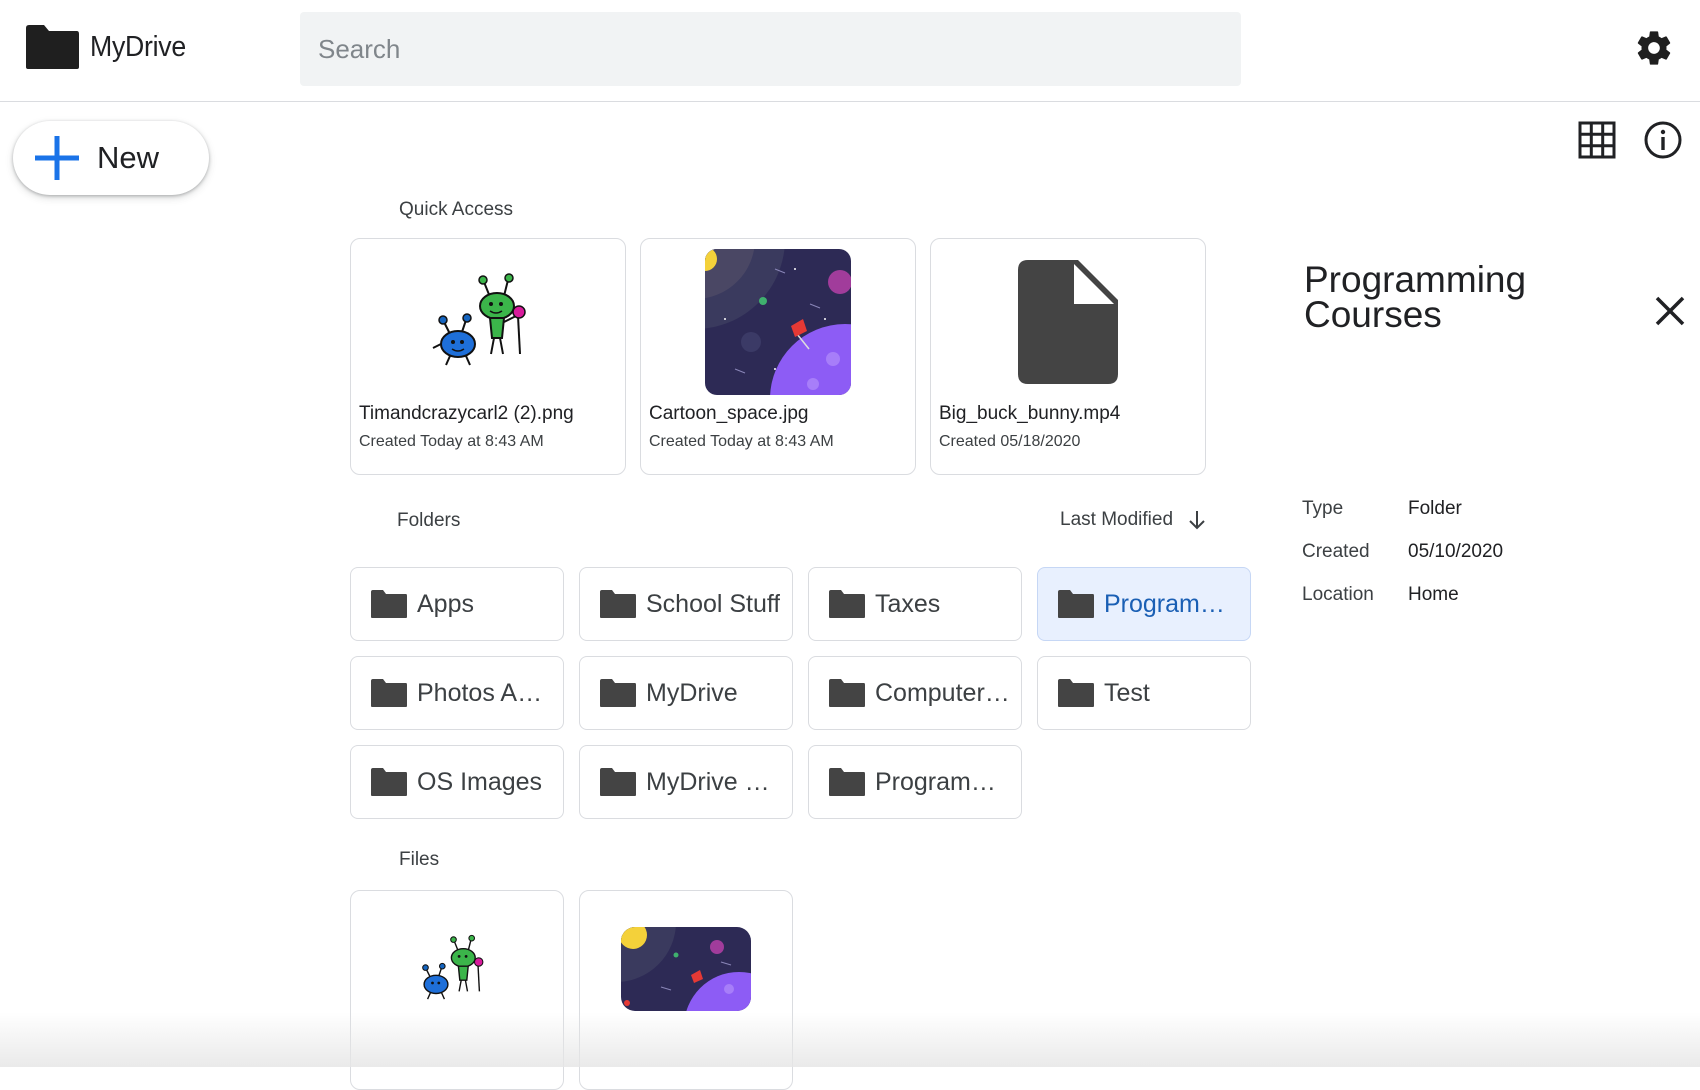 The height and width of the screenshot is (1090, 1700). What do you see at coordinates (1415, 297) in the screenshot?
I see `details-title: Programming Courses` at bounding box center [1415, 297].